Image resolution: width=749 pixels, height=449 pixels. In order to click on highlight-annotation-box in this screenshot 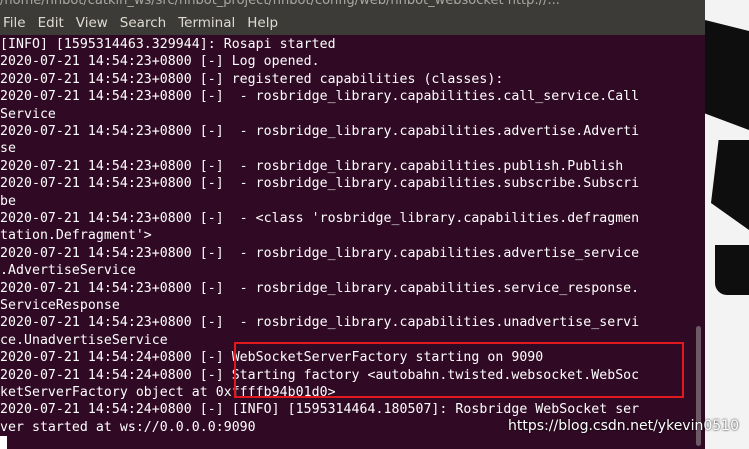, I will do `click(459, 370)`.